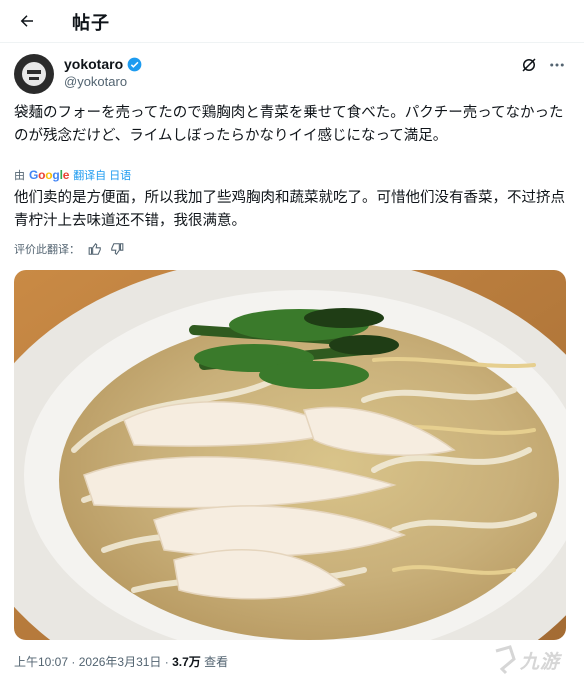 This screenshot has height=681, width=584. I want to click on thumb-down-icon, so click(117, 249).